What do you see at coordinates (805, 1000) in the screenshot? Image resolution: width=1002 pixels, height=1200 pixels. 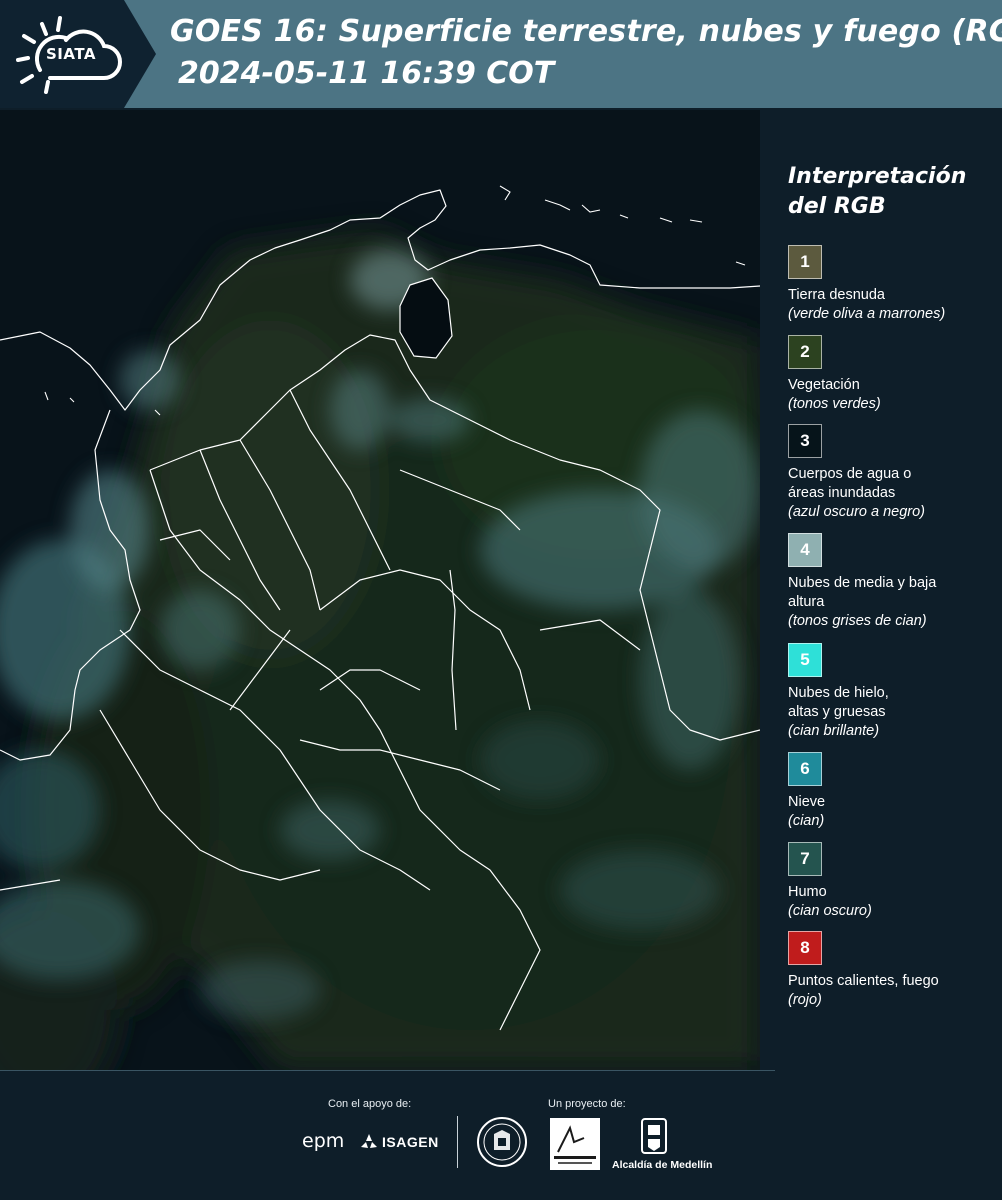 I see `legend-sublabel: (rojo)` at bounding box center [805, 1000].